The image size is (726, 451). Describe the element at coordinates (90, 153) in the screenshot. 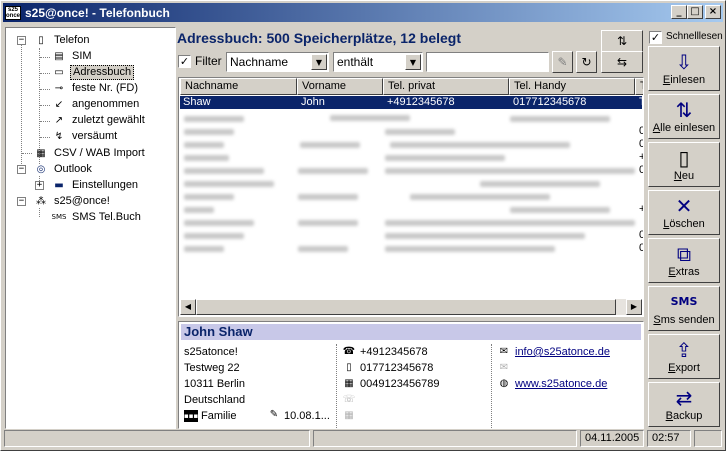

I see `tree-item-csv-import: ▦ CSV / WAB Import` at that location.